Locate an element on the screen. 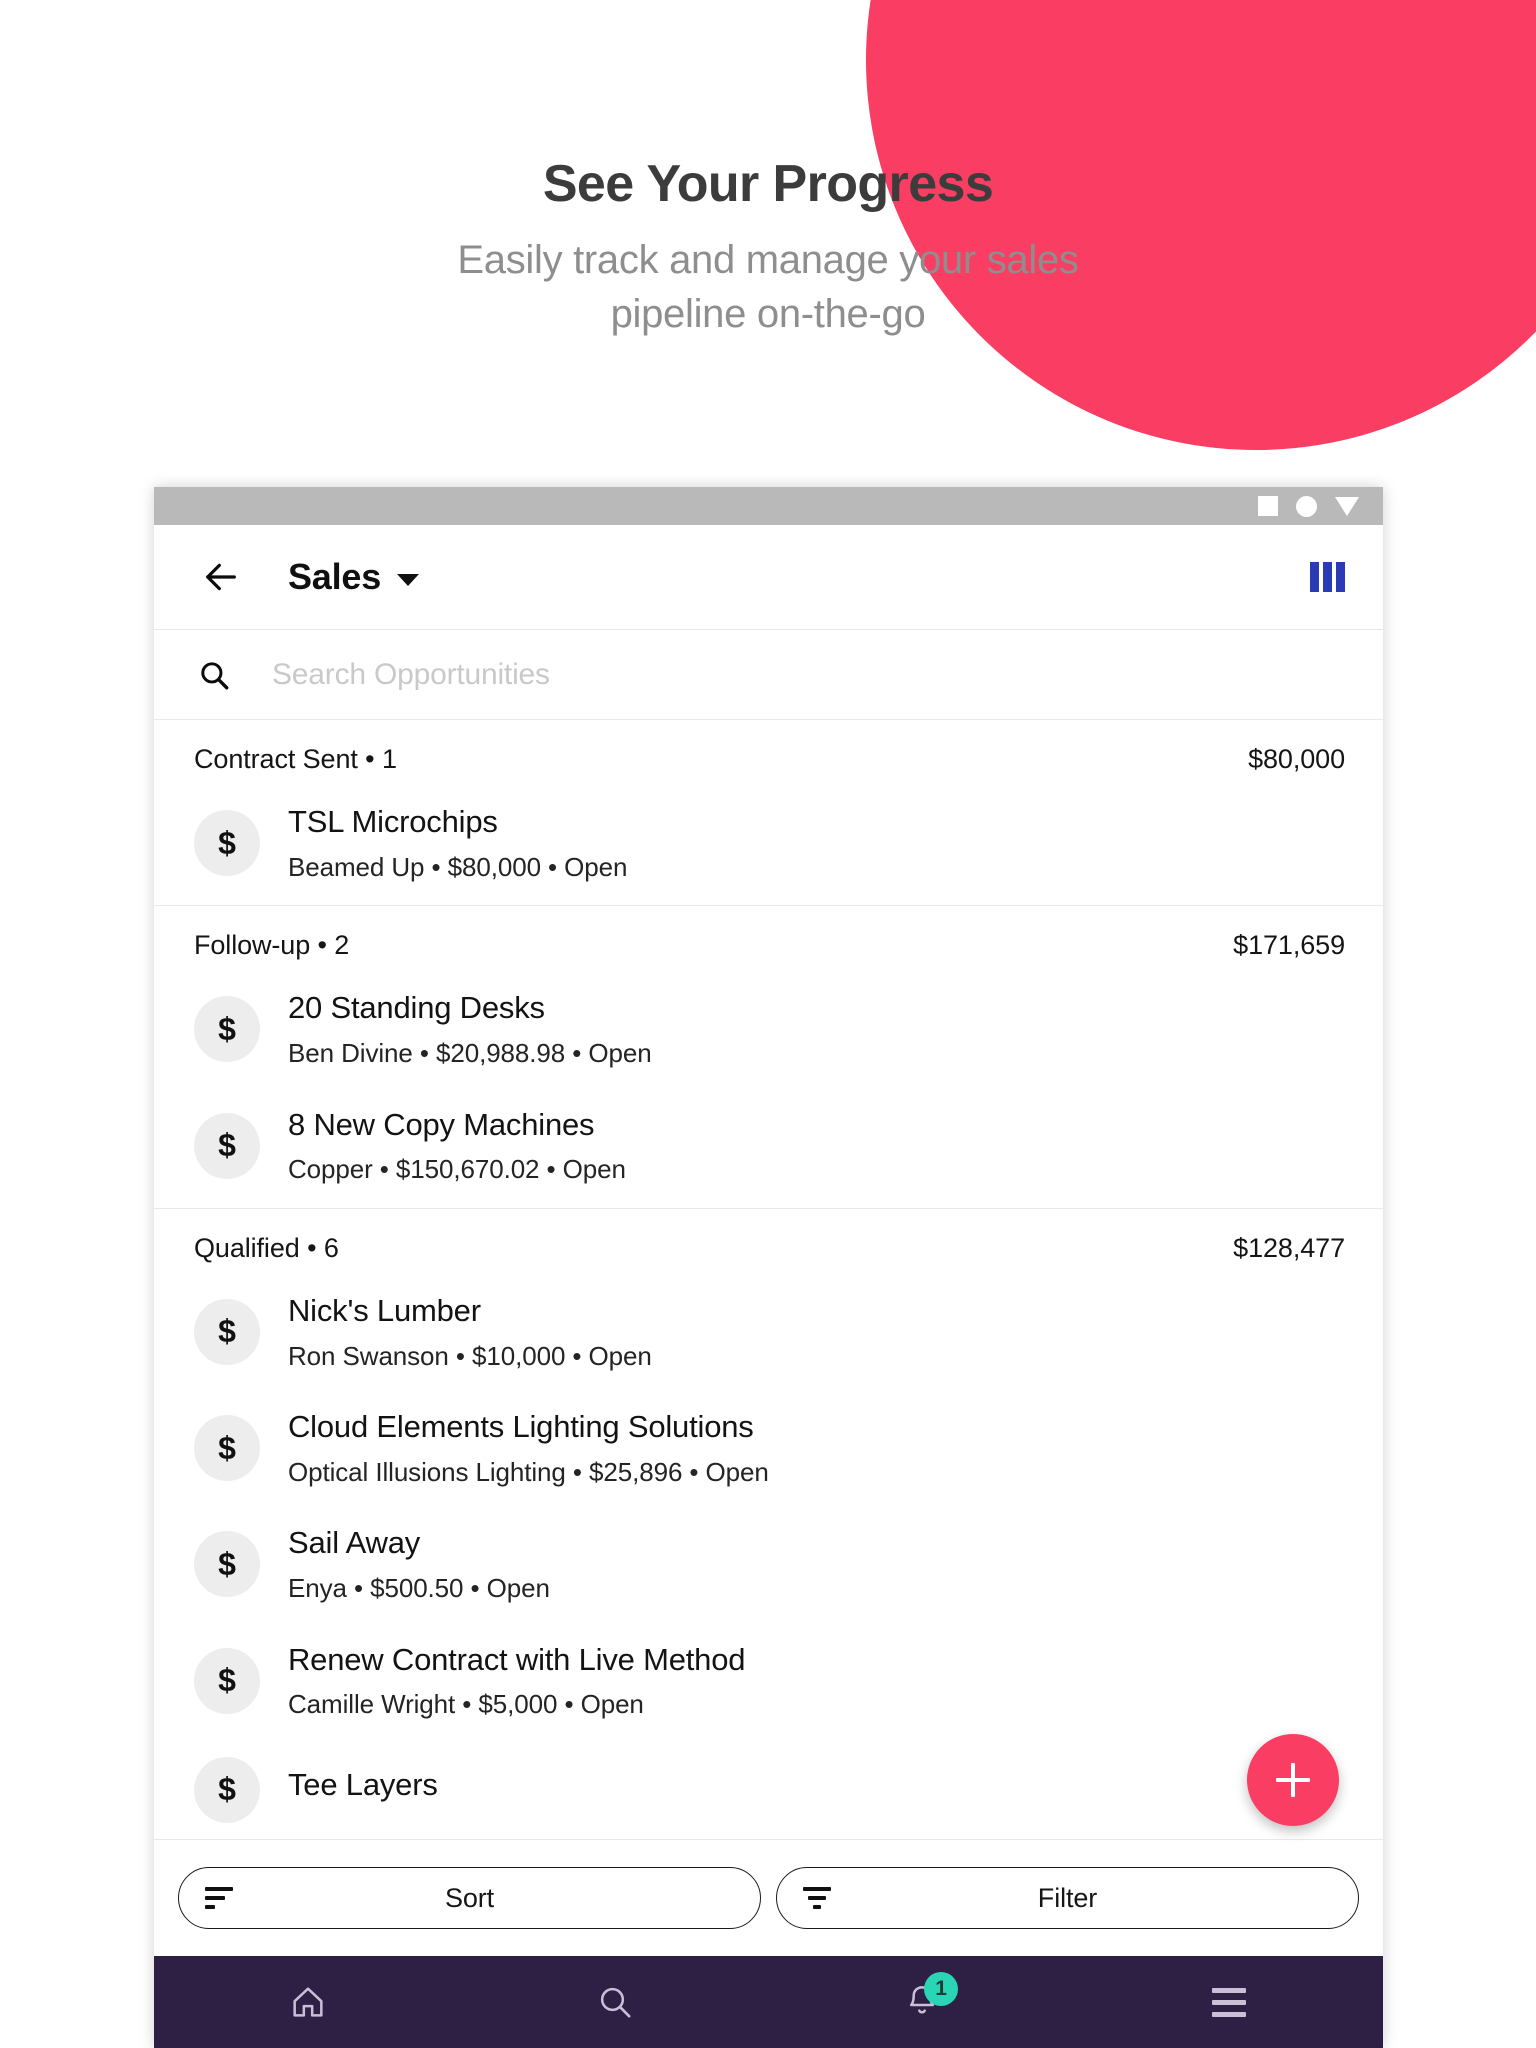 This screenshot has height=2048, width=1536. circle-icon is located at coordinates (1306, 506).